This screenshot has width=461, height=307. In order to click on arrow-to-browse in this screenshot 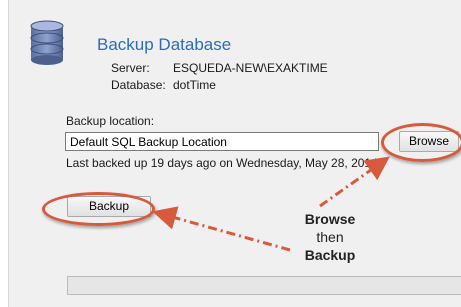, I will do `click(354, 182)`.